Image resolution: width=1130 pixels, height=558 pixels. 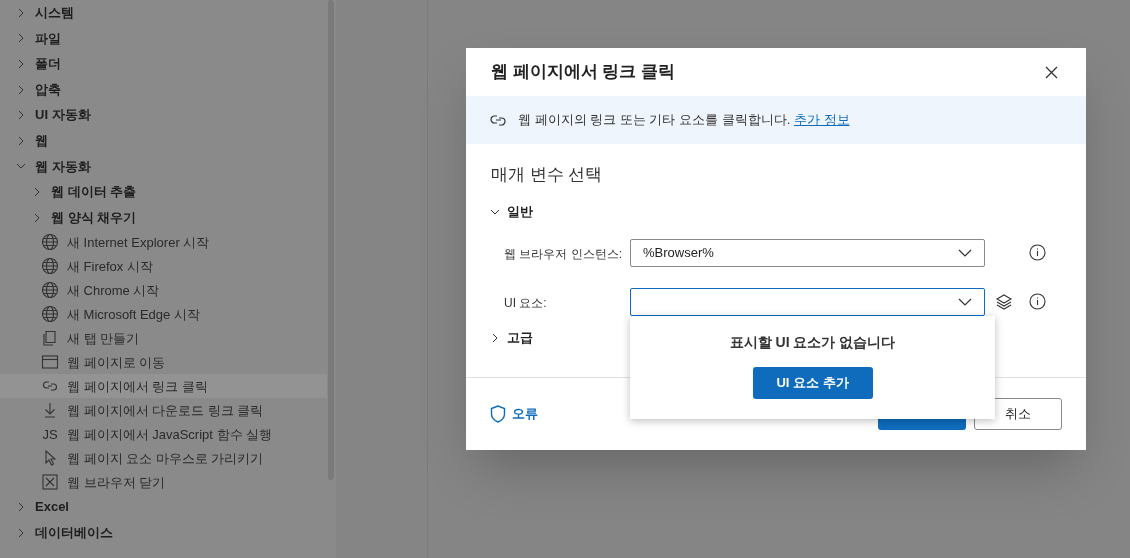 What do you see at coordinates (50, 338) in the screenshot?
I see `tab-icon` at bounding box center [50, 338].